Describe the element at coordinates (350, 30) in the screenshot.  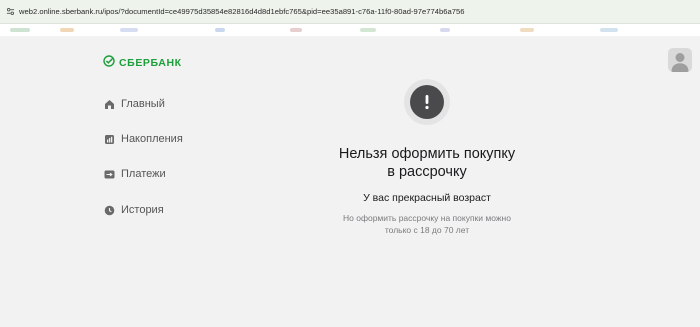
I see `bookmarks-bar` at that location.